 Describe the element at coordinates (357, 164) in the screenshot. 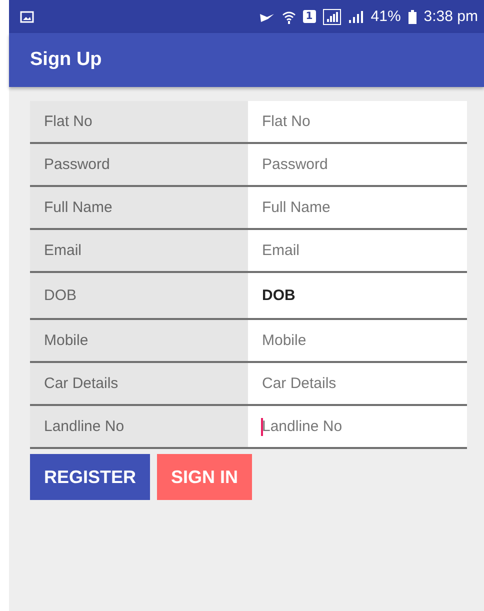

I see `input-field: Password` at that location.